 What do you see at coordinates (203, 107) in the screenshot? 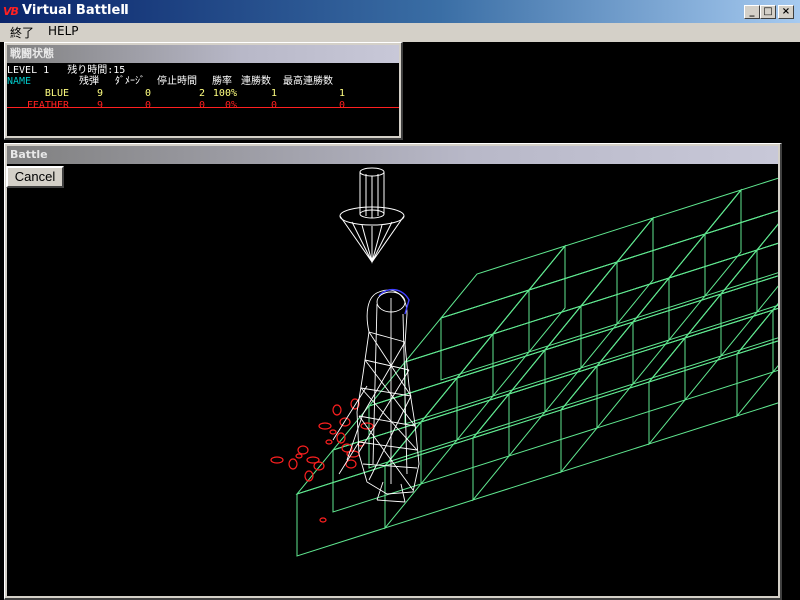
I see `selected-row-underline` at bounding box center [203, 107].